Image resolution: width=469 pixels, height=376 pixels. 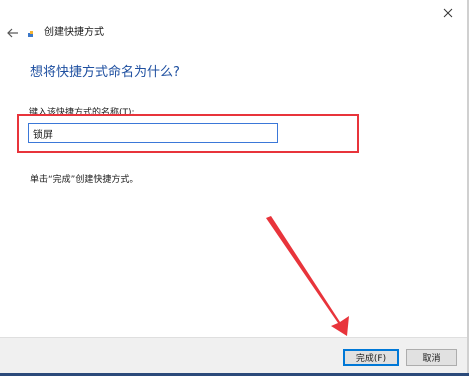 I want to click on close-icon, so click(x=448, y=13).